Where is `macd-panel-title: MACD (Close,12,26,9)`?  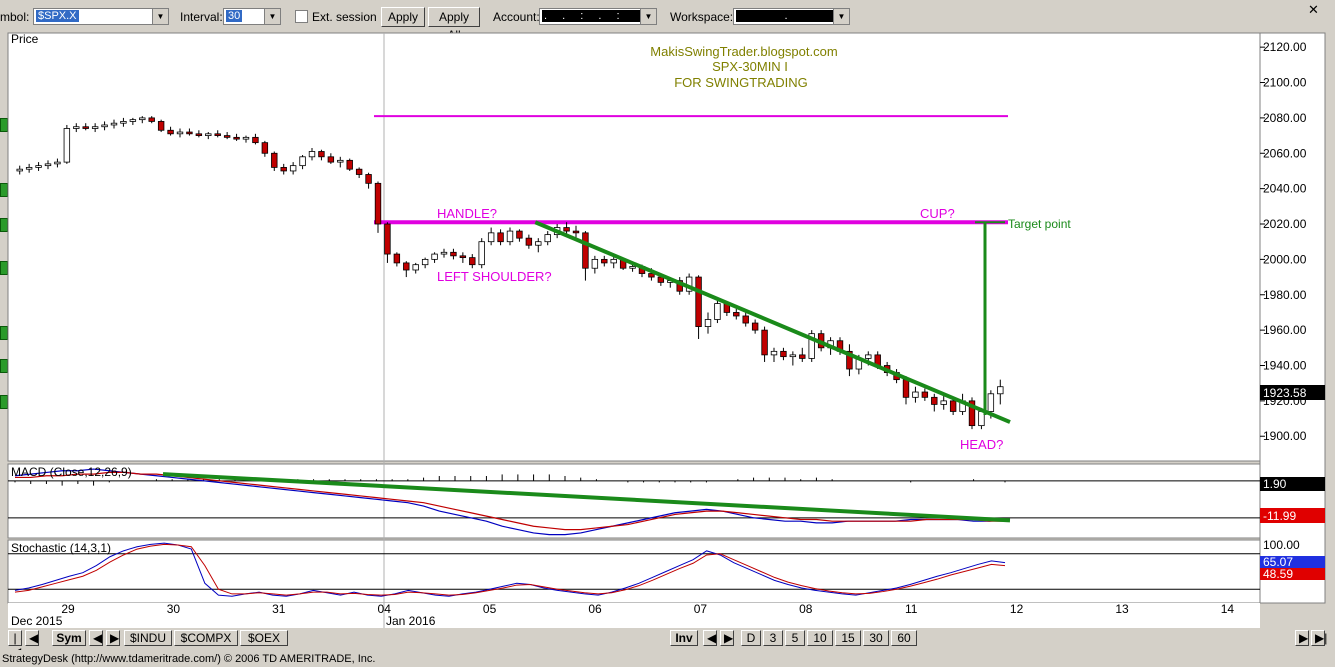 macd-panel-title: MACD (Close,12,26,9) is located at coordinates (71, 472).